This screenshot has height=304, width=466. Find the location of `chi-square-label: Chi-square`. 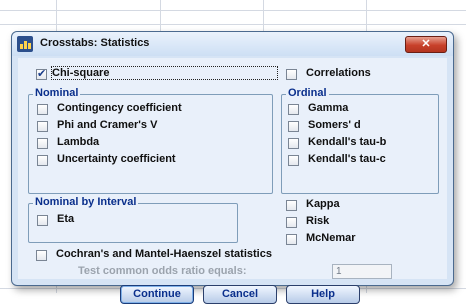

chi-square-label: Chi-square is located at coordinates (164, 73).